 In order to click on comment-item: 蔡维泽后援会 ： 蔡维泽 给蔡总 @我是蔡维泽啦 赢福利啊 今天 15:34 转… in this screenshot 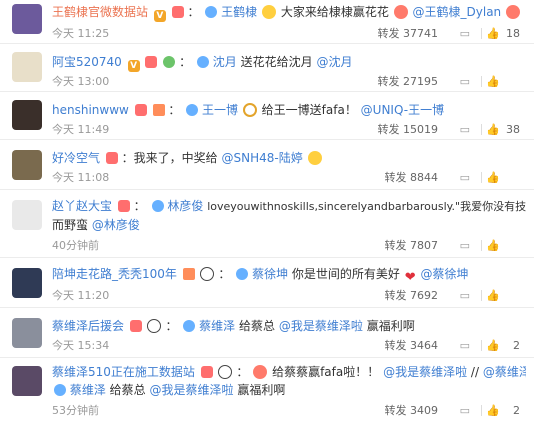, I will do `click(267, 333)`.